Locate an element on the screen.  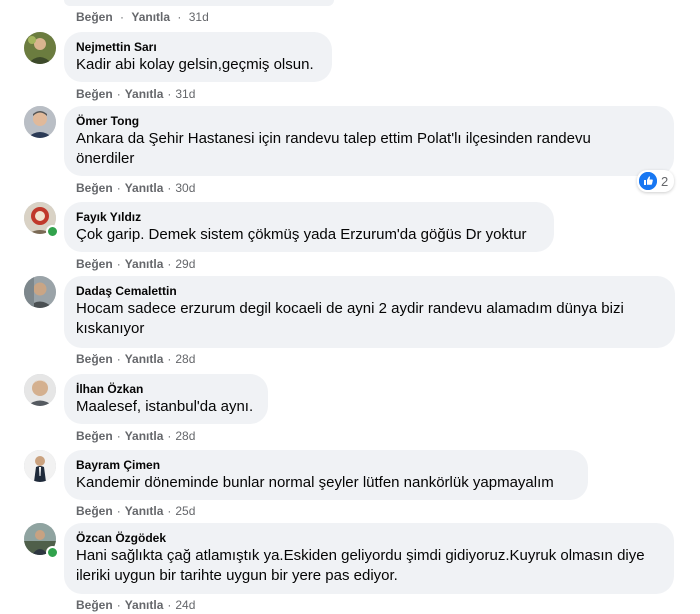
previous-comment-actions: Beğen · Yanıtla · 31d is located at coordinates (142, 17).